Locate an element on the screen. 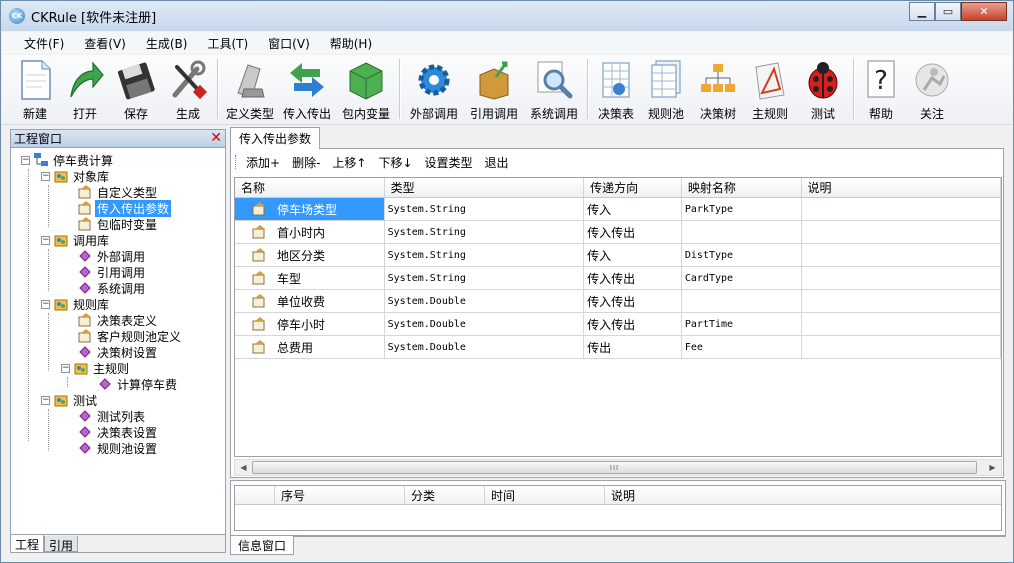 This screenshot has height=563, width=1014. cell-name: 单位收费 is located at coordinates (310, 301).